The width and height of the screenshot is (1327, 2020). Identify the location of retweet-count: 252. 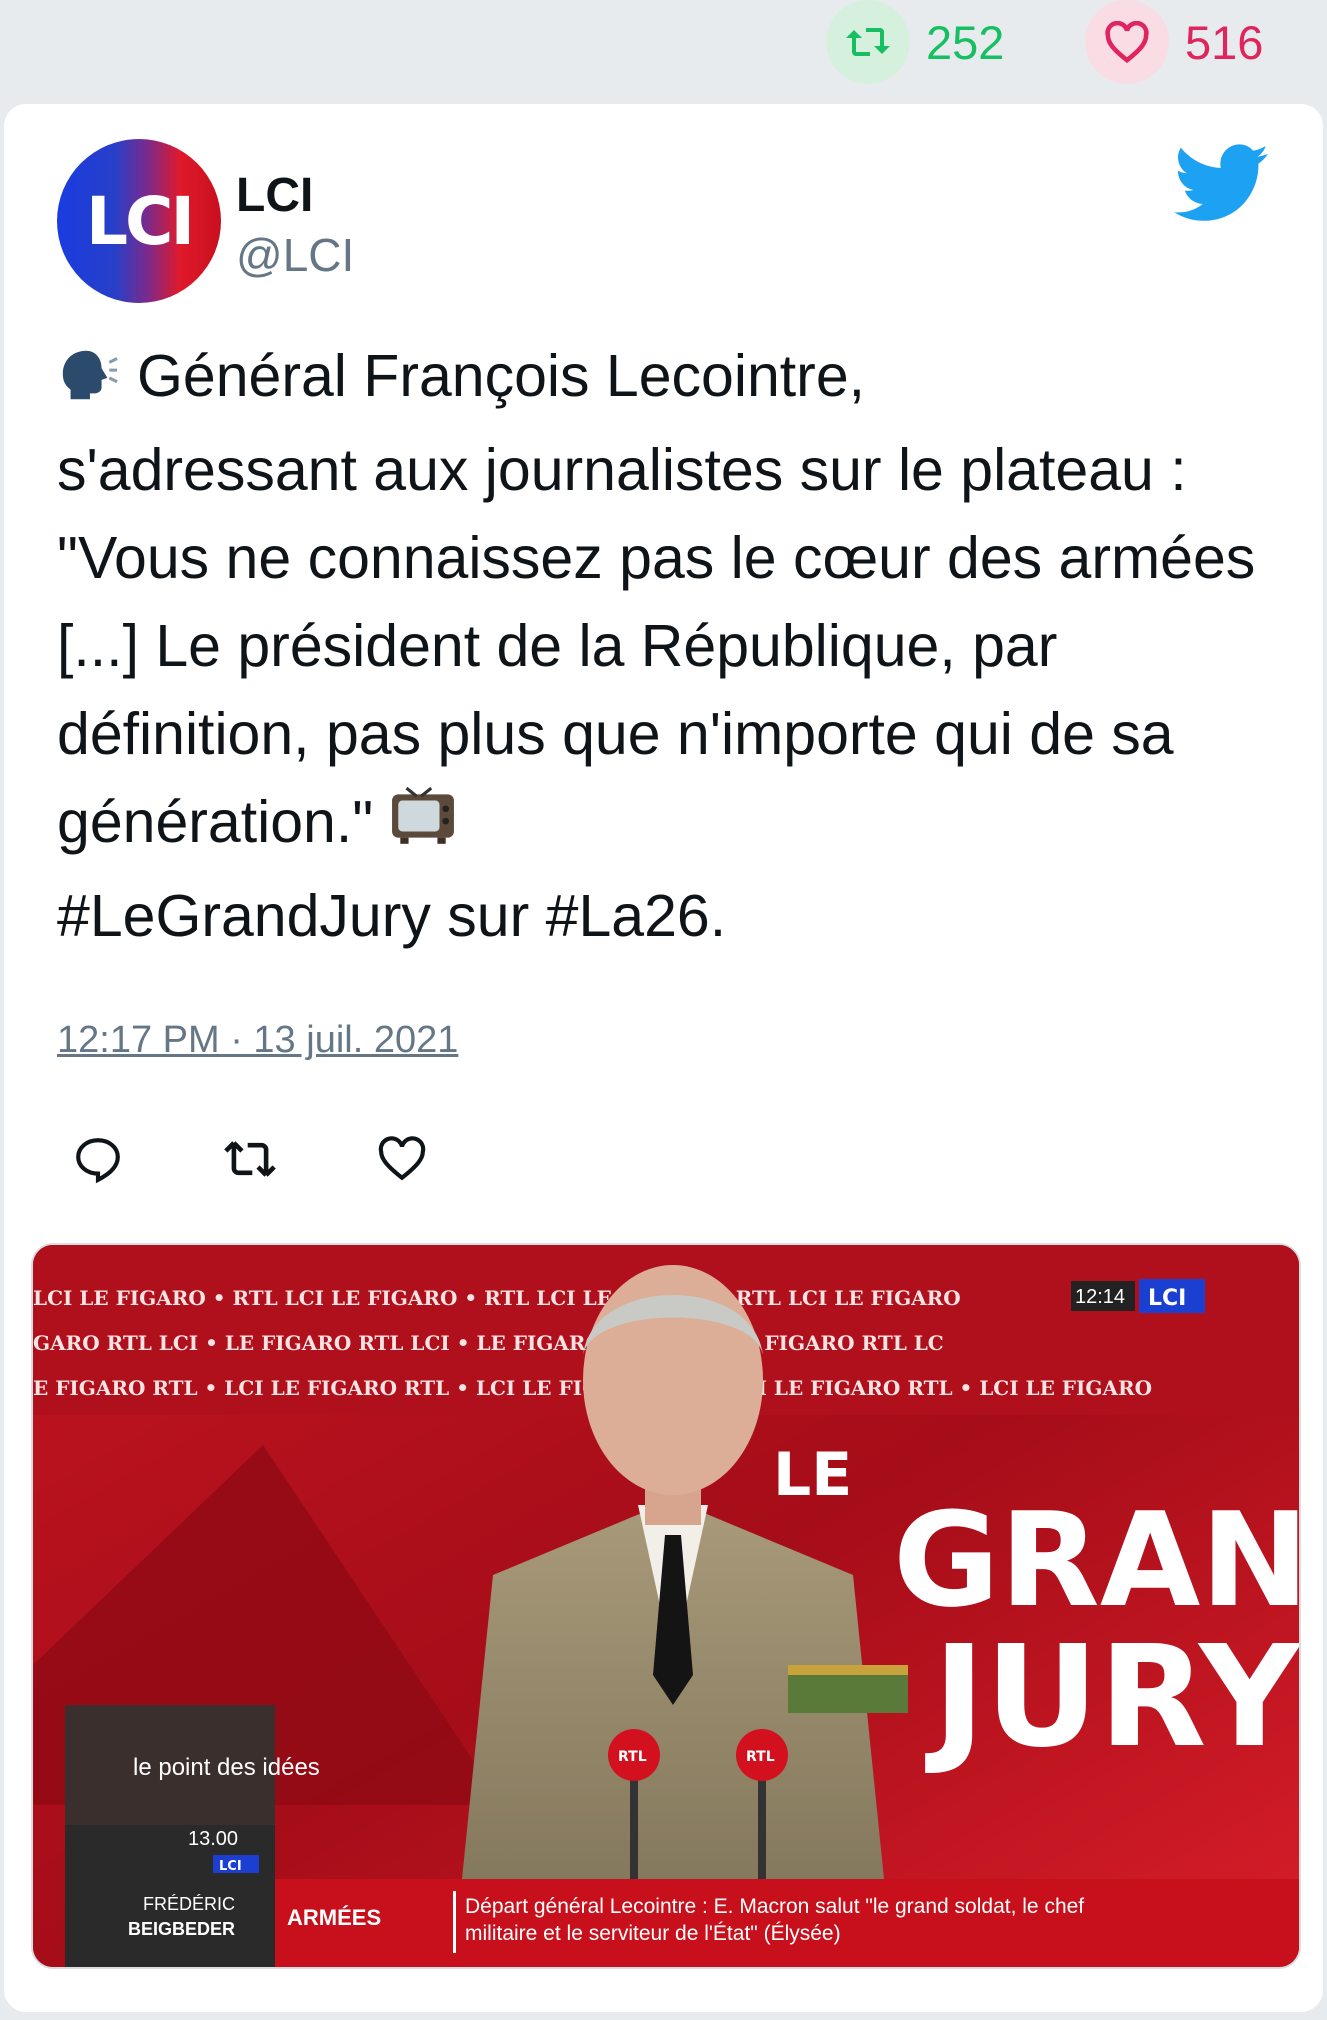
(965, 42).